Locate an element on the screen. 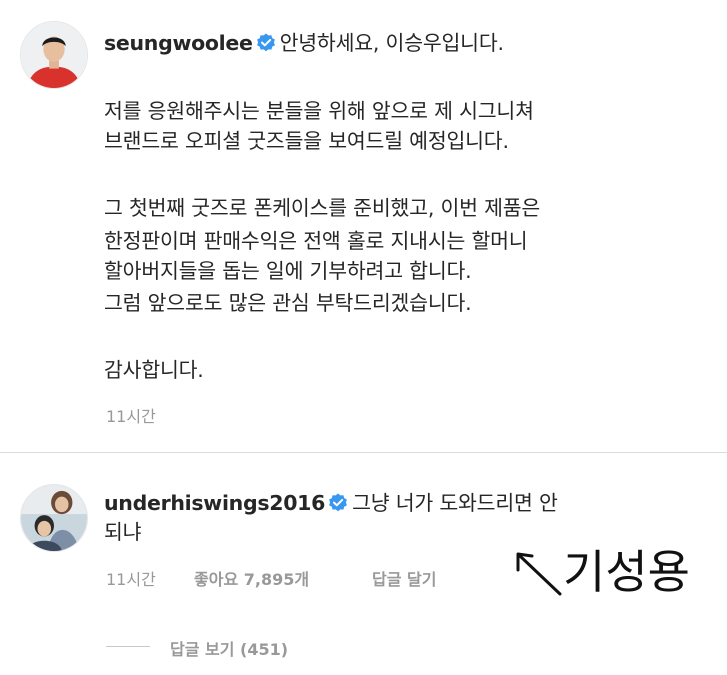 The height and width of the screenshot is (675, 727). comment-text: 그냥 너가 도와드리면 안 is located at coordinates (455, 503).